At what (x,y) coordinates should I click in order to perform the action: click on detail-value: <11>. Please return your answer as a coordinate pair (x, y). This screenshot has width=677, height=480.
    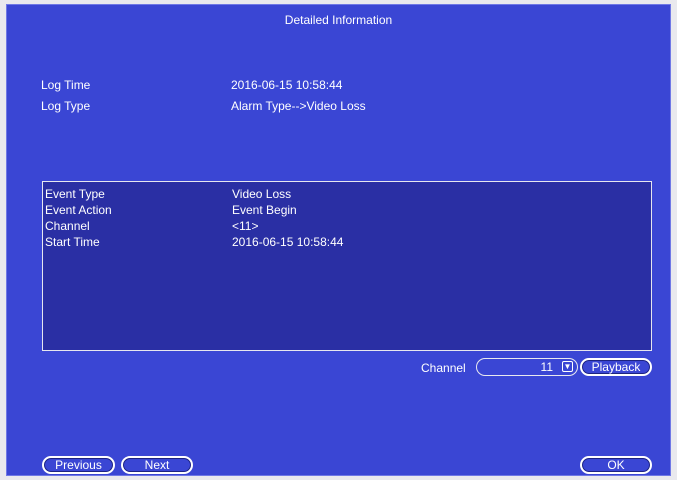
    Looking at the image, I should click on (245, 226).